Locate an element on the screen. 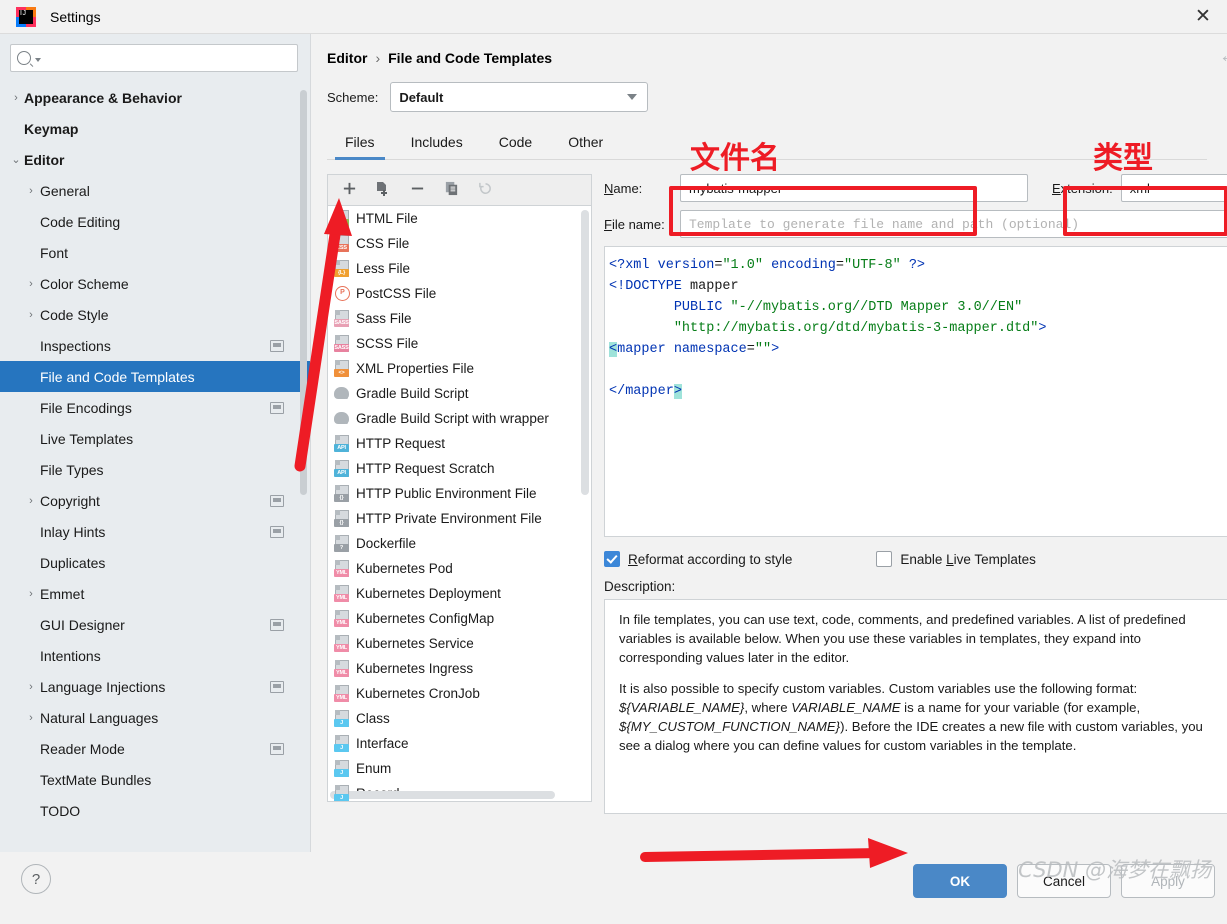 This screenshot has width=1227, height=924. sidebar-item-general: › General is located at coordinates (155, 190).